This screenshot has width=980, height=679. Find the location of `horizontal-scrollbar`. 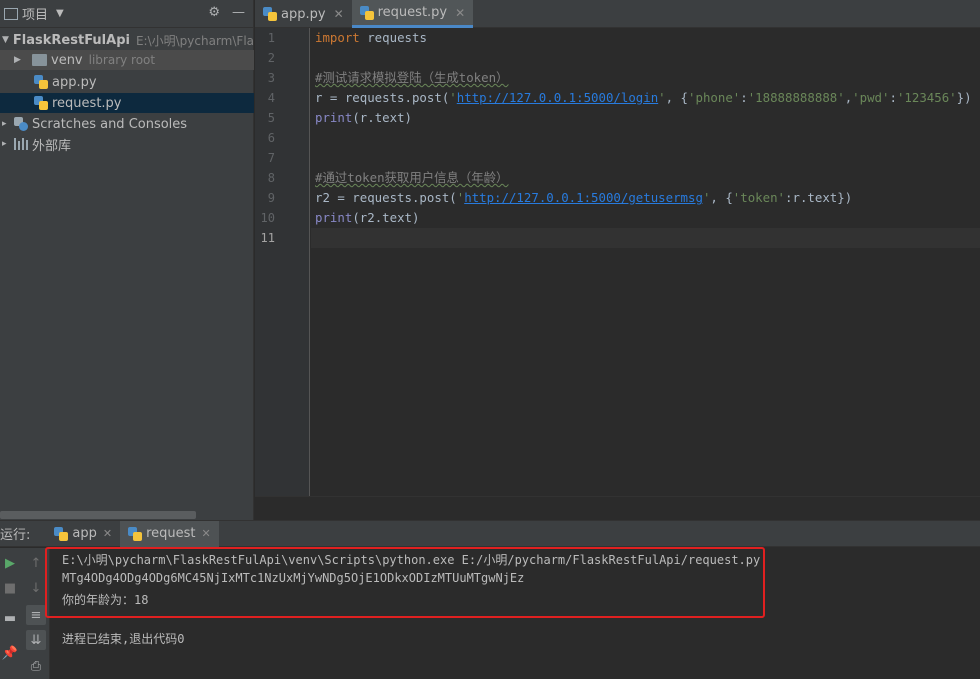

horizontal-scrollbar is located at coordinates (98, 515).